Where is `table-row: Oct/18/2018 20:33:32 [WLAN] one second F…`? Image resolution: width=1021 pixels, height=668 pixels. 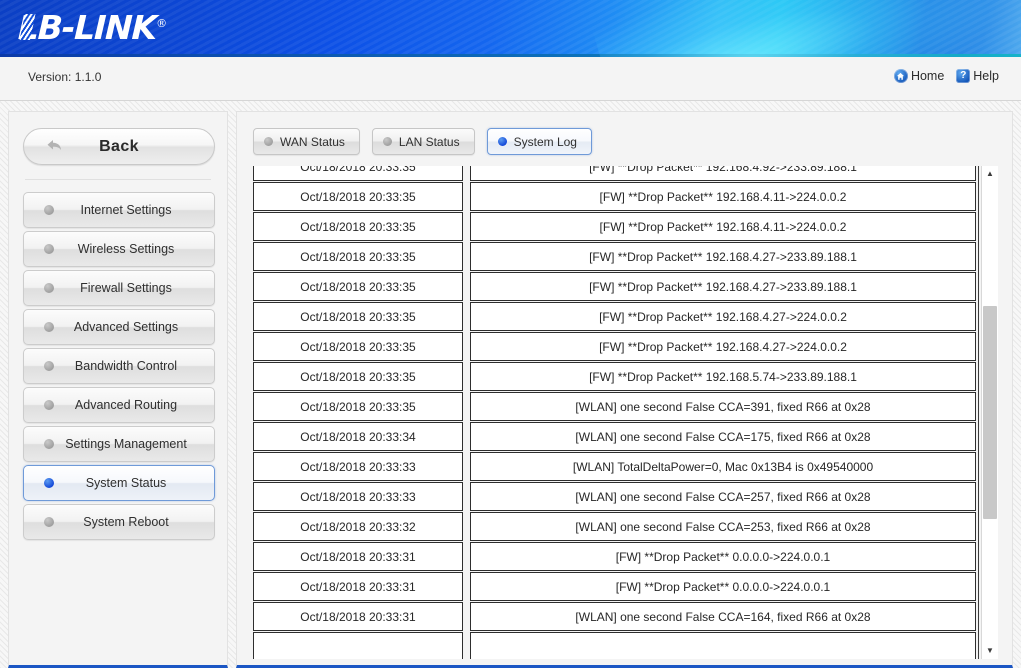 table-row: Oct/18/2018 20:33:32 [WLAN] one second F… is located at coordinates (614, 526).